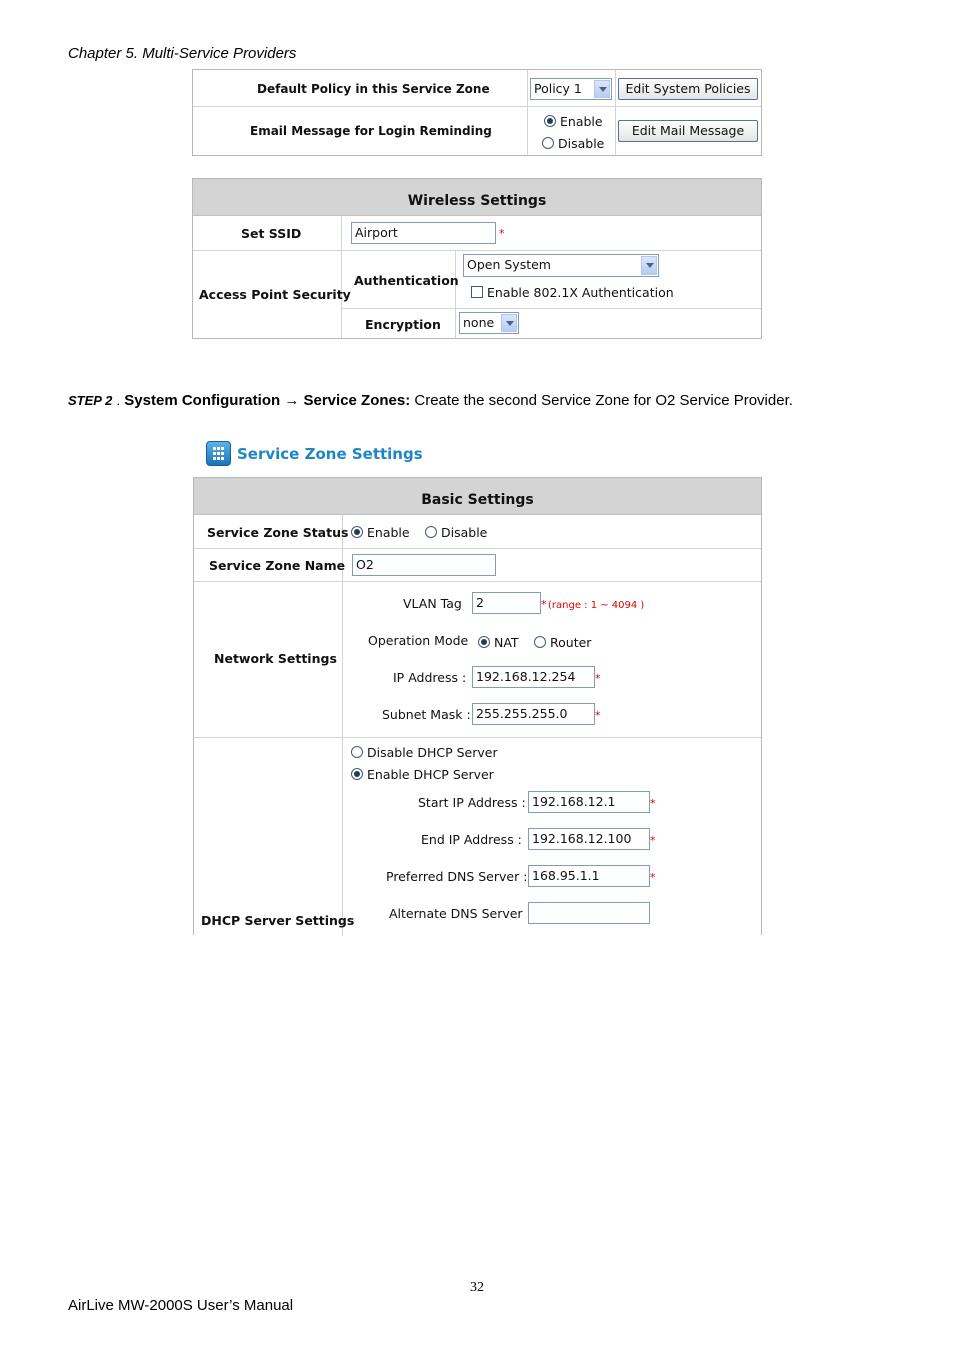 This screenshot has width=954, height=1350. Describe the element at coordinates (688, 131) in the screenshot. I see `edit-mail-message-button: Edit Mail Message` at that location.